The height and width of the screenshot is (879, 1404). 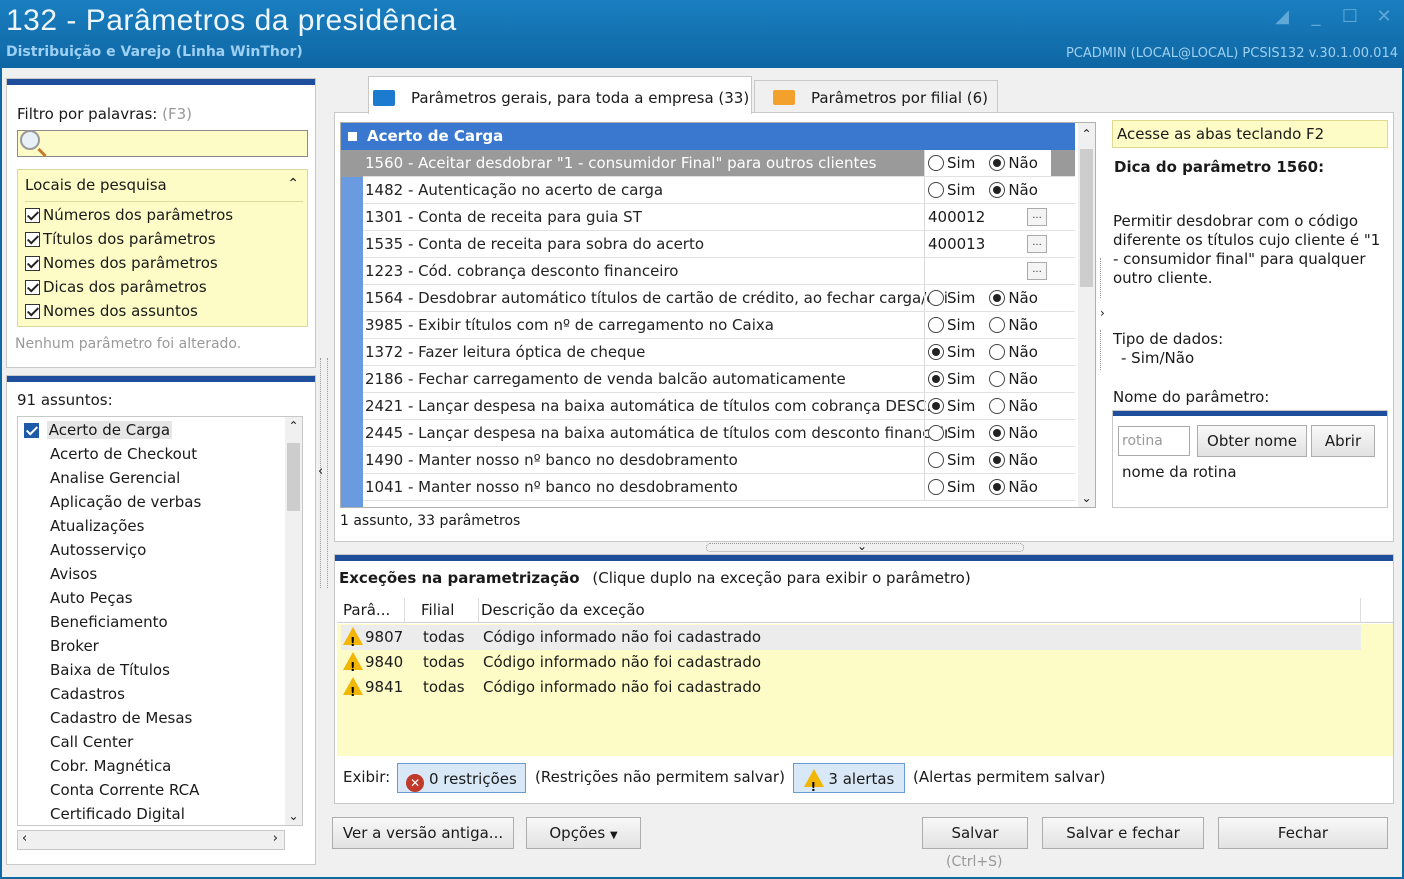 I want to click on filter-option: Números dos parâmetros, so click(x=129, y=215).